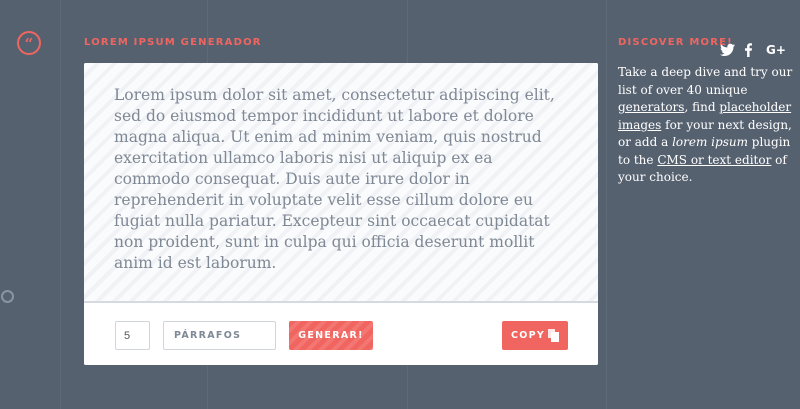 This screenshot has height=409, width=800. What do you see at coordinates (777, 50) in the screenshot?
I see `google-plus-icon: G+` at bounding box center [777, 50].